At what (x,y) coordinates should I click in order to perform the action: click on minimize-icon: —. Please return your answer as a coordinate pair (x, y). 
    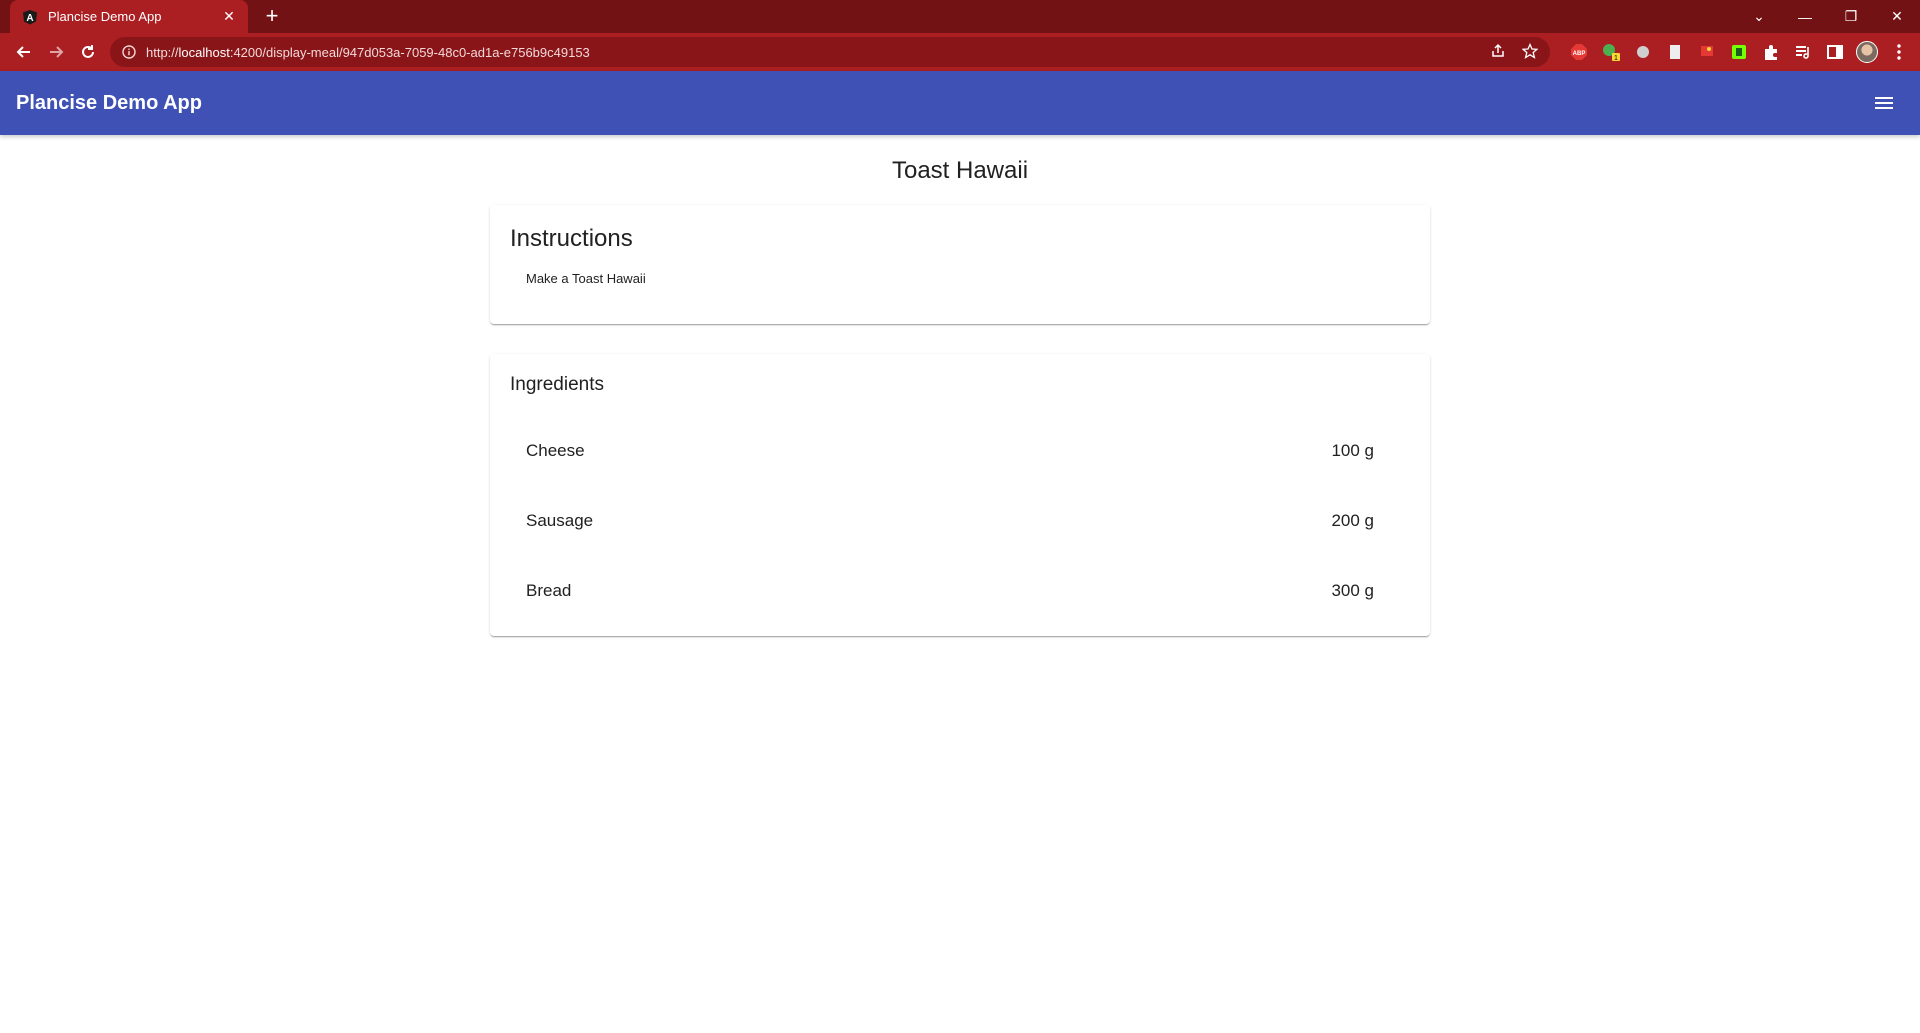
    Looking at the image, I should click on (1805, 17).